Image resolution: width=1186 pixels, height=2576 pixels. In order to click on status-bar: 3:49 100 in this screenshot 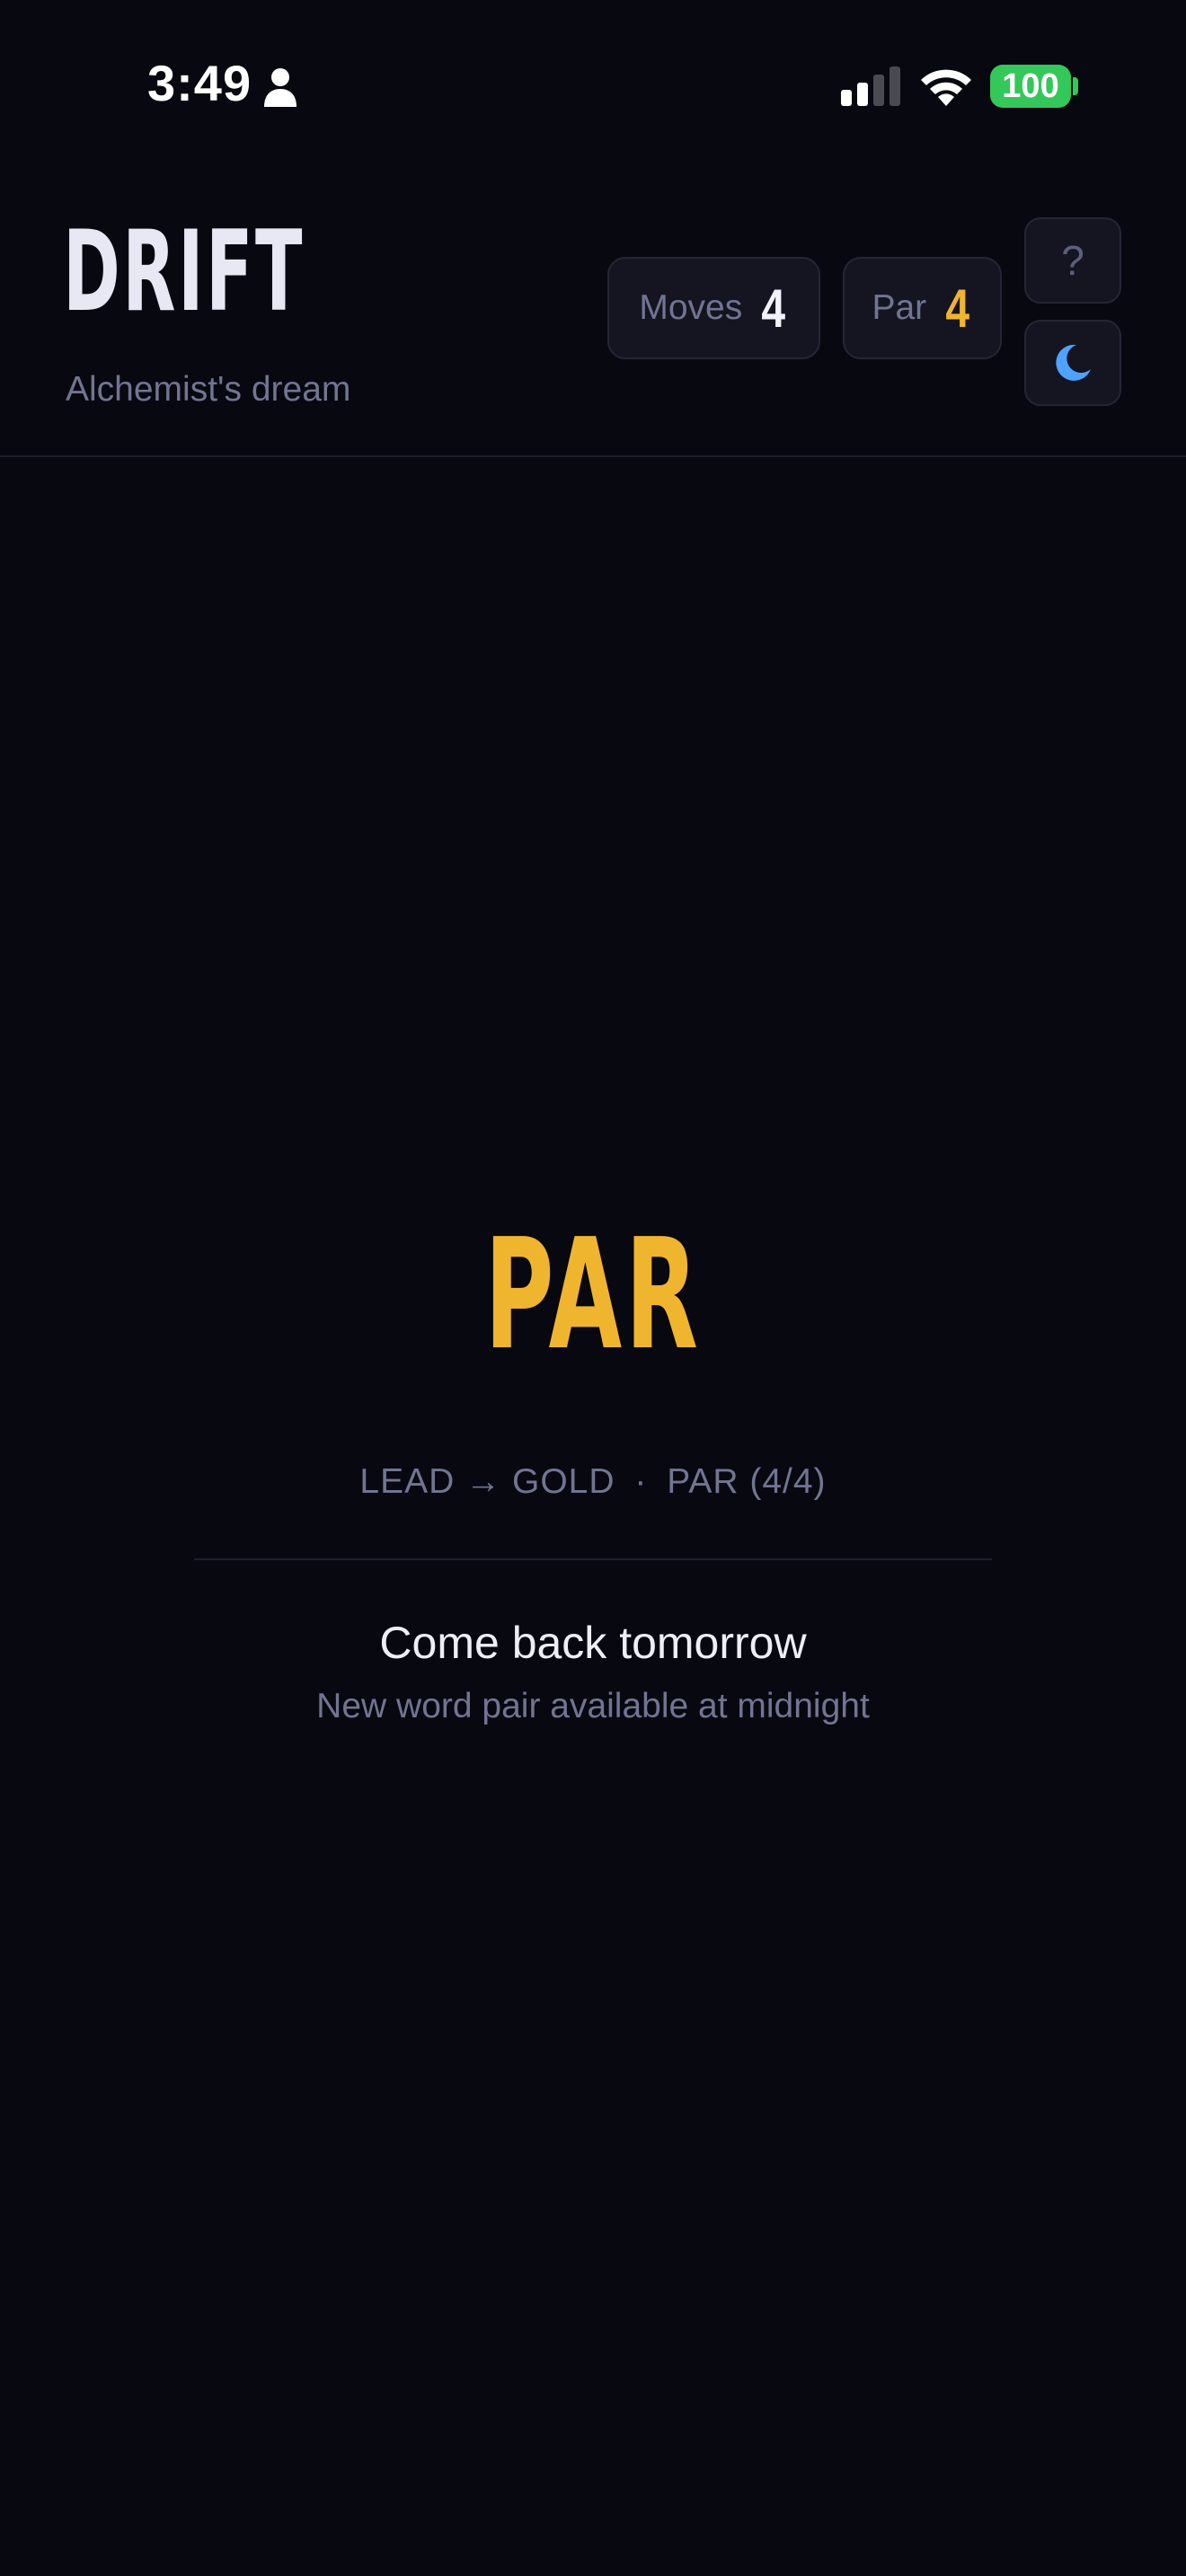, I will do `click(593, 85)`.